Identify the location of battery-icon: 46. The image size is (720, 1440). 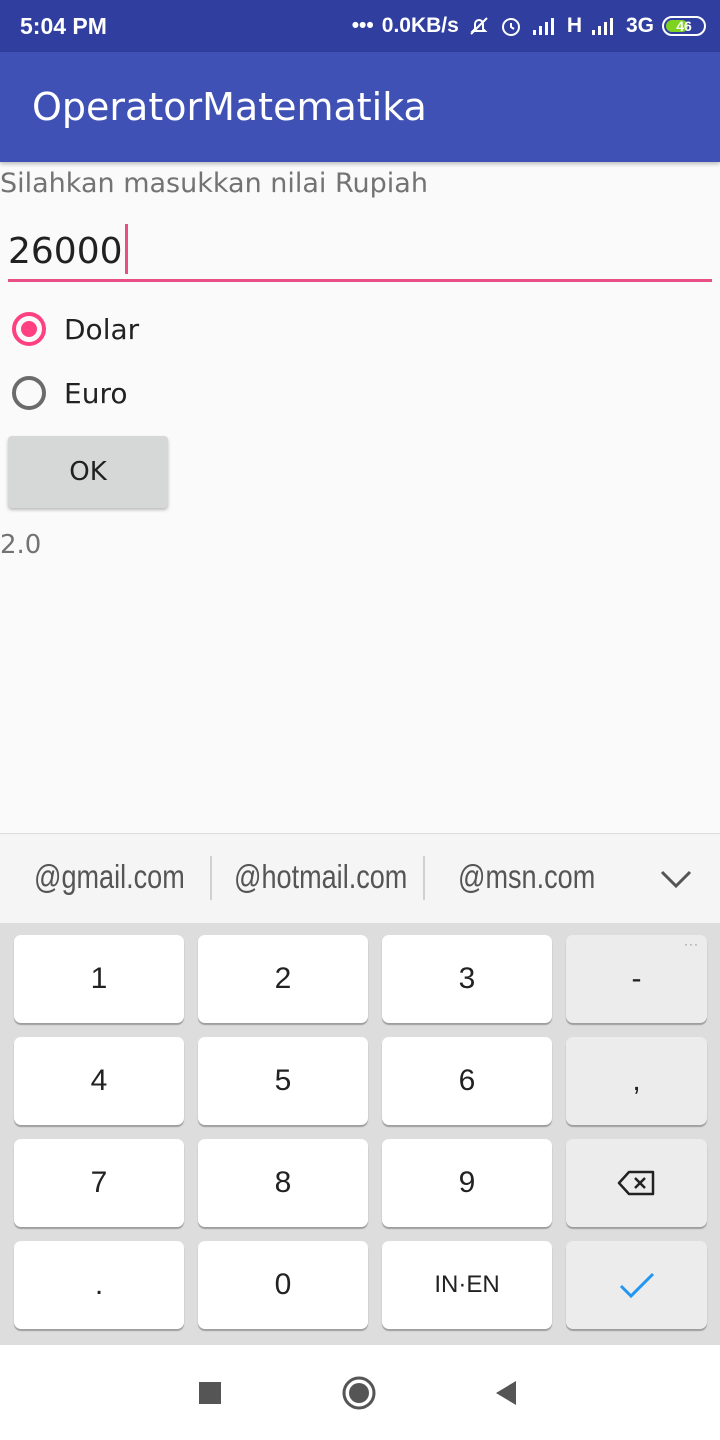
(684, 26).